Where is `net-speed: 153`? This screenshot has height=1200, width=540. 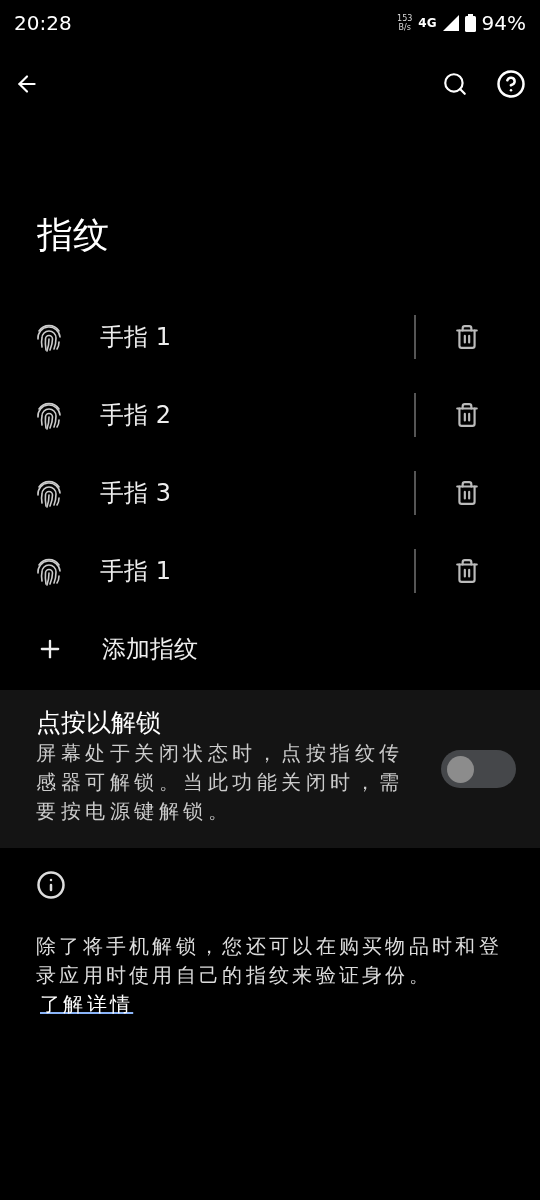
net-speed: 153 is located at coordinates (405, 18).